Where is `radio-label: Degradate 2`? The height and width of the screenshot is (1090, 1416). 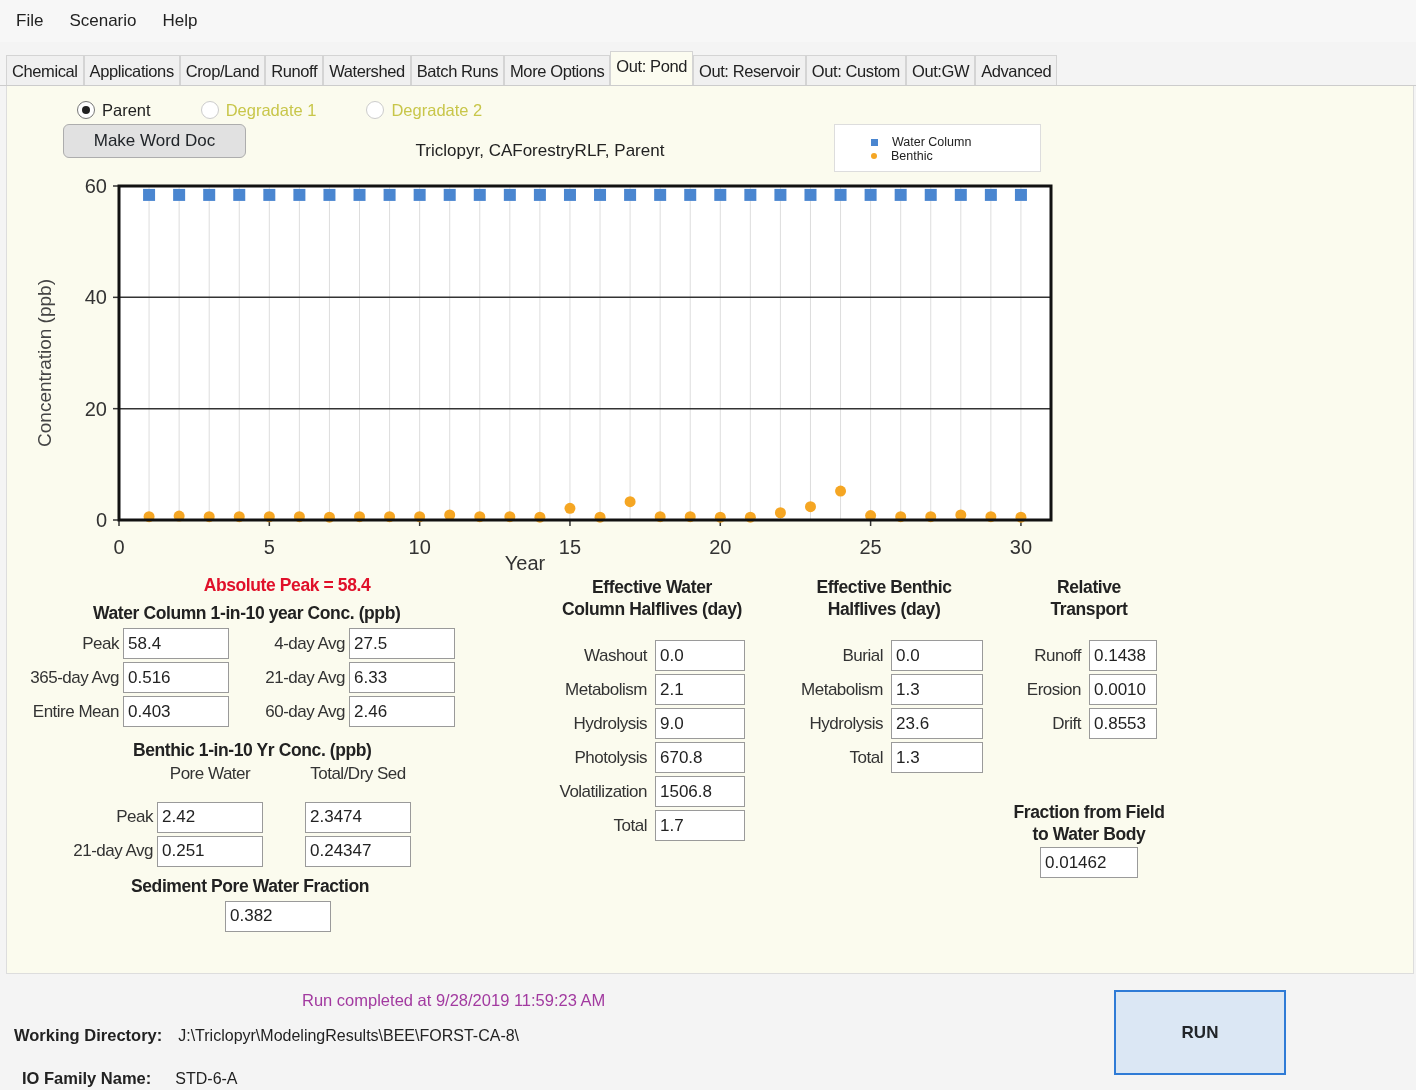 radio-label: Degradate 2 is located at coordinates (437, 110).